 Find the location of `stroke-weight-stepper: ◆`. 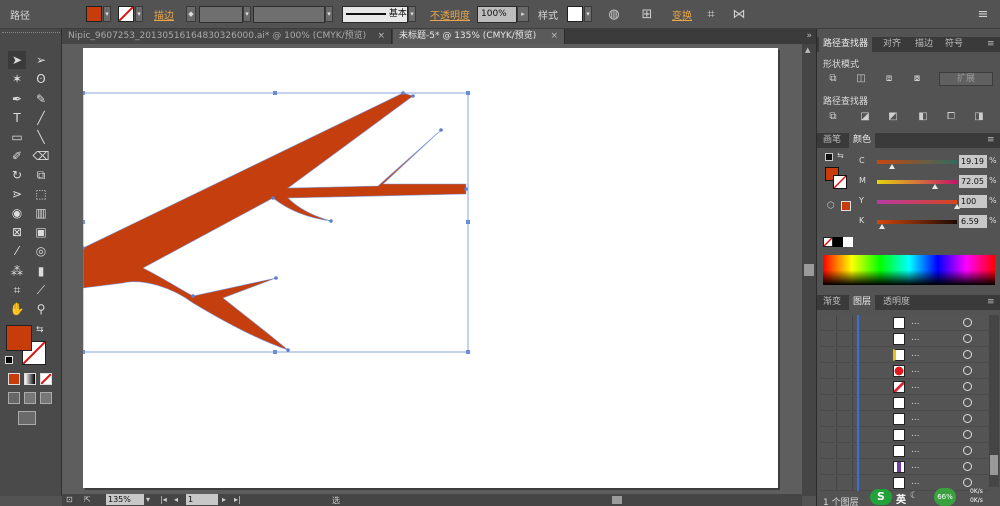

stroke-weight-stepper: ◆ is located at coordinates (191, 14).